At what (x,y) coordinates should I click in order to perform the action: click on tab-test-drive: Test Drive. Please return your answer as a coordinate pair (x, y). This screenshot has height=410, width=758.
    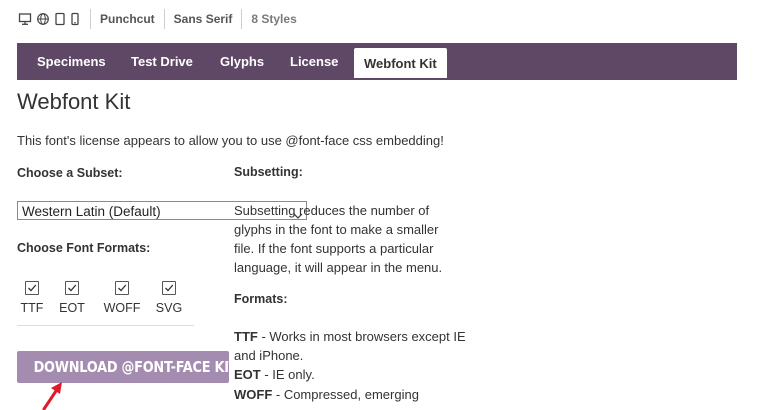
    Looking at the image, I should click on (162, 61).